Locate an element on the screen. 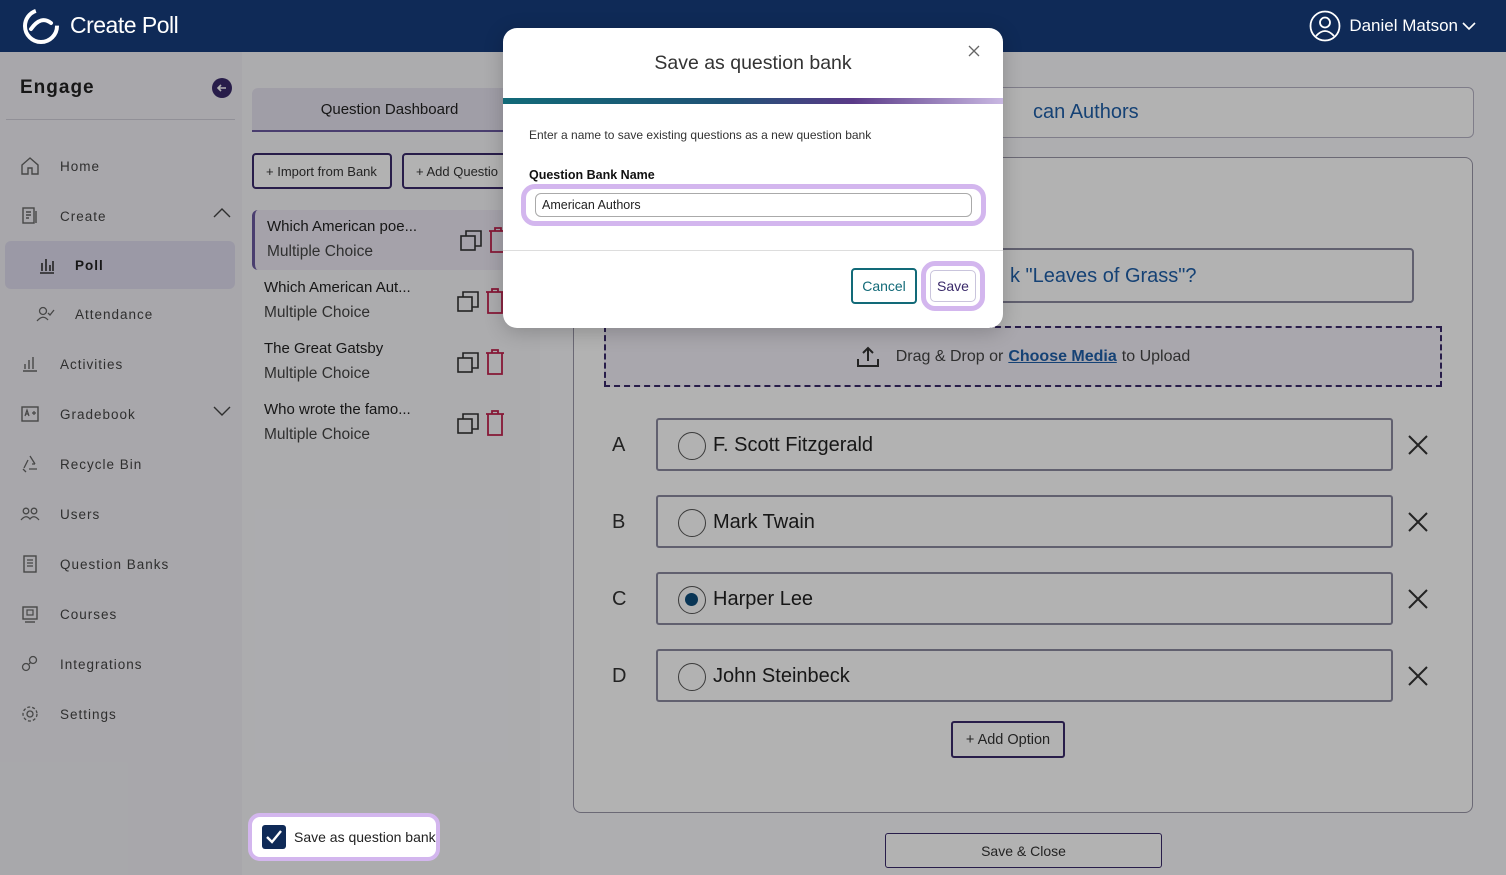 The width and height of the screenshot is (1506, 875). question-bank-name-label: Question Bank Name is located at coordinates (592, 175).